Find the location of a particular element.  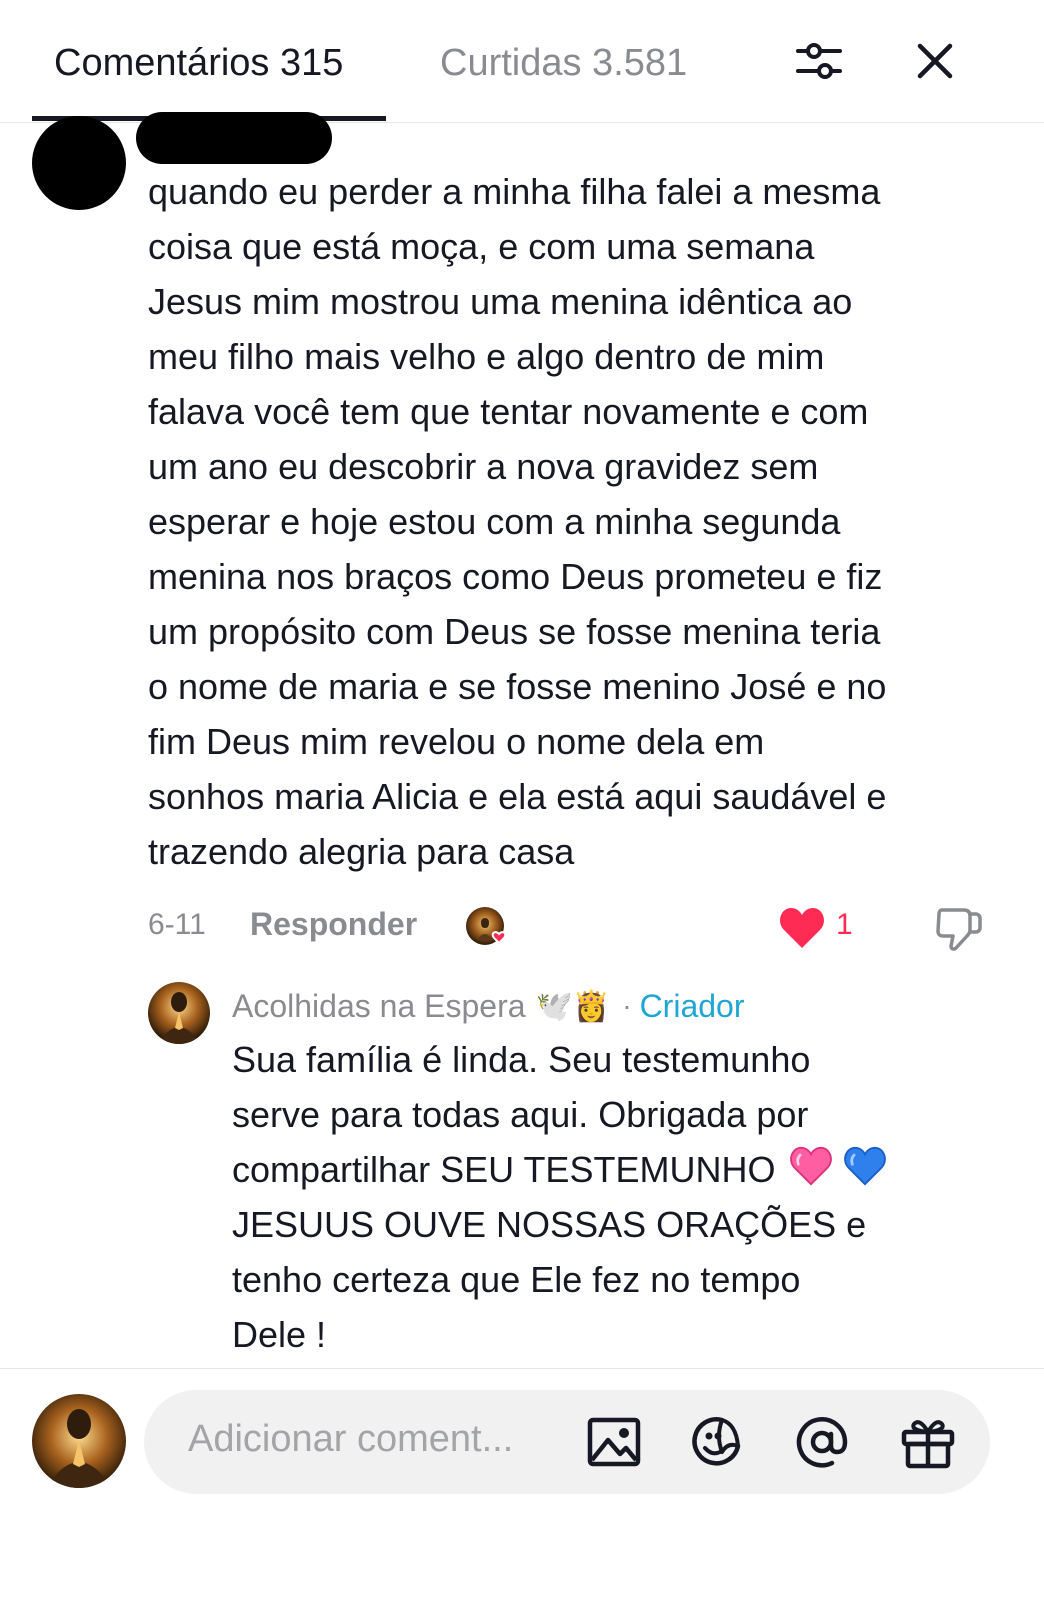

blue-heart-icon is located at coordinates (865, 1166).